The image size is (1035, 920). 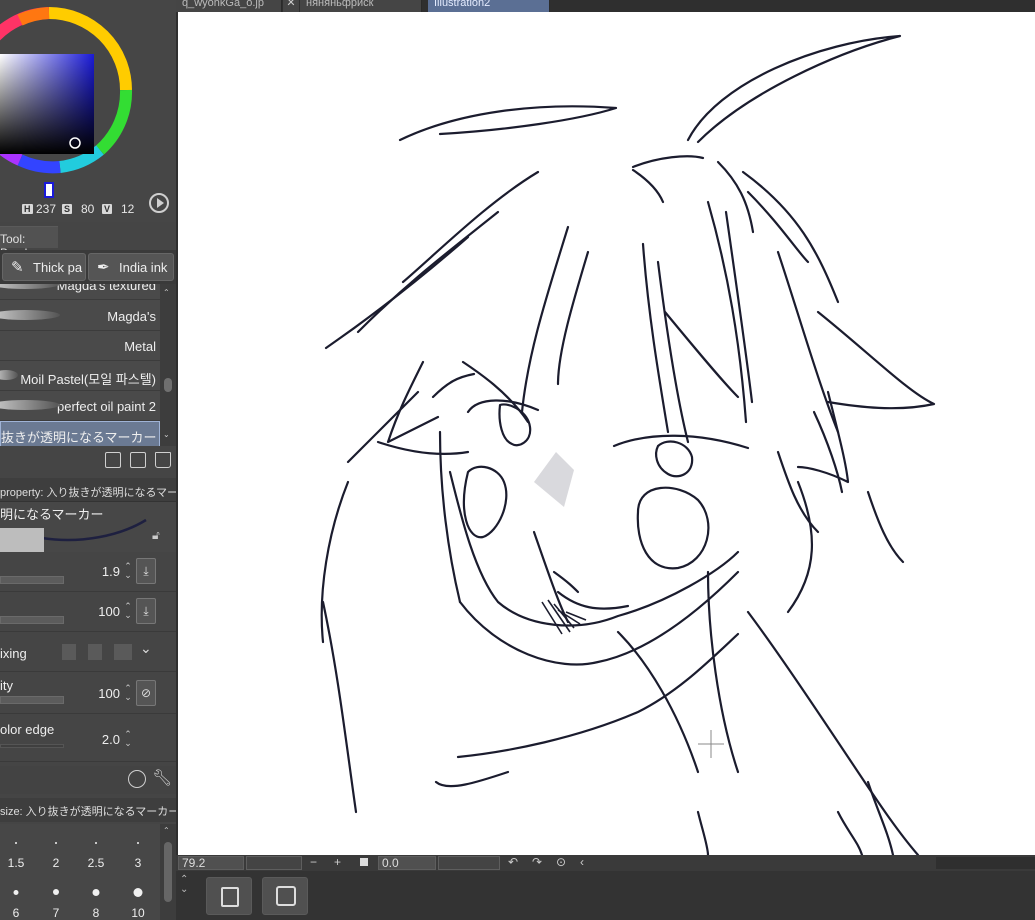 What do you see at coordinates (32, 746) in the screenshot?
I see `color-edge-slider` at bounding box center [32, 746].